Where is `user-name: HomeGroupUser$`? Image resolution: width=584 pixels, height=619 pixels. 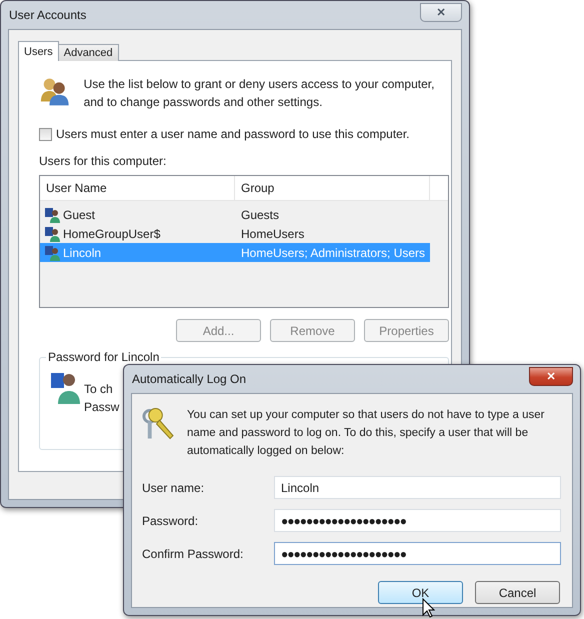
user-name: HomeGroupUser$ is located at coordinates (111, 233).